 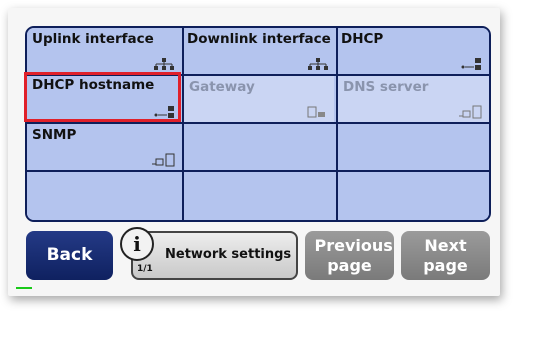 I want to click on cell-label: DNS server, so click(x=386, y=87).